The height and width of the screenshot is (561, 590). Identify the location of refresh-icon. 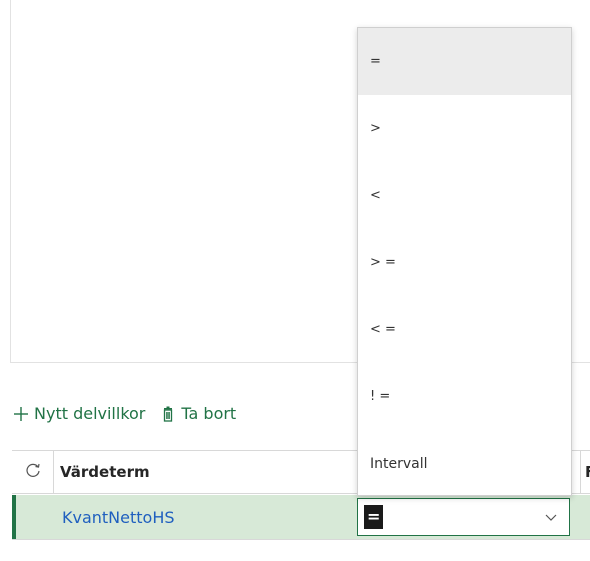
(33, 472).